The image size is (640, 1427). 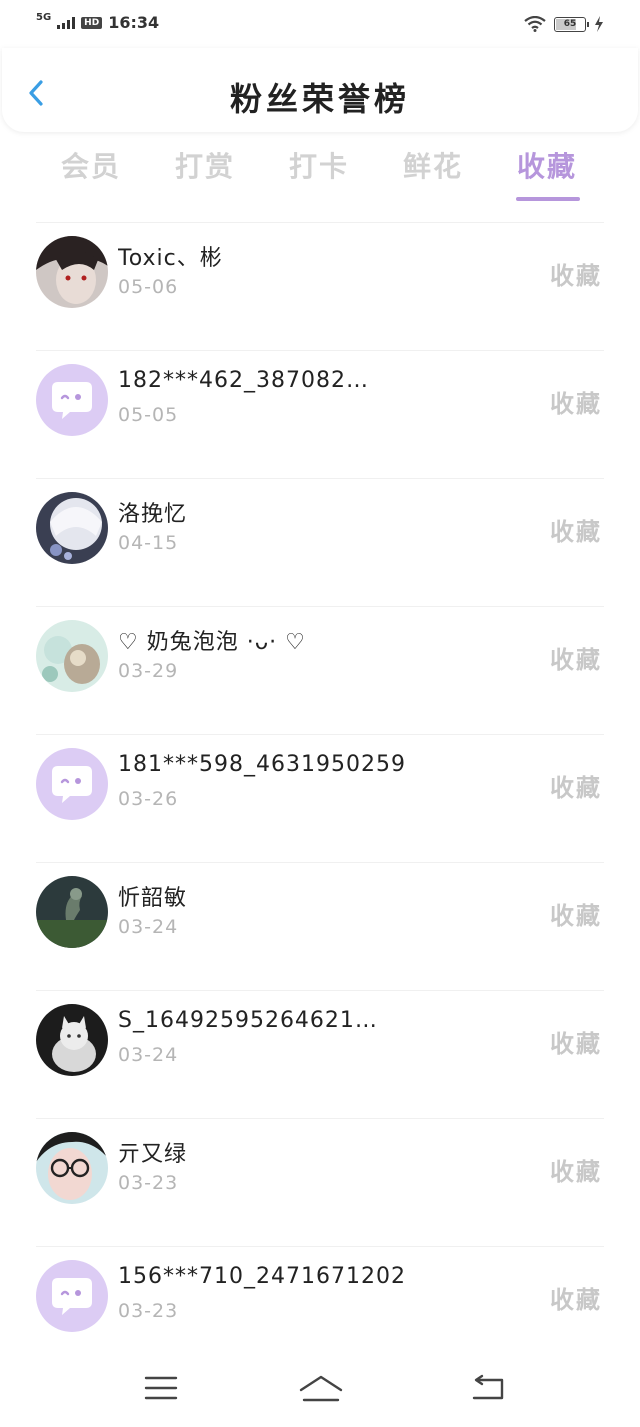 What do you see at coordinates (319, 165) in the screenshot?
I see `tab-checkin: 打卡` at bounding box center [319, 165].